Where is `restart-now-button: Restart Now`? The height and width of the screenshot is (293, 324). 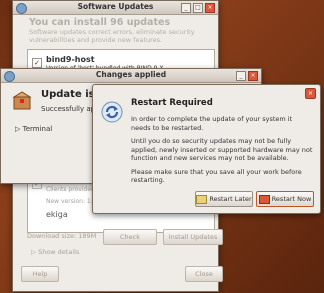 restart-now-button: Restart Now is located at coordinates (285, 199).